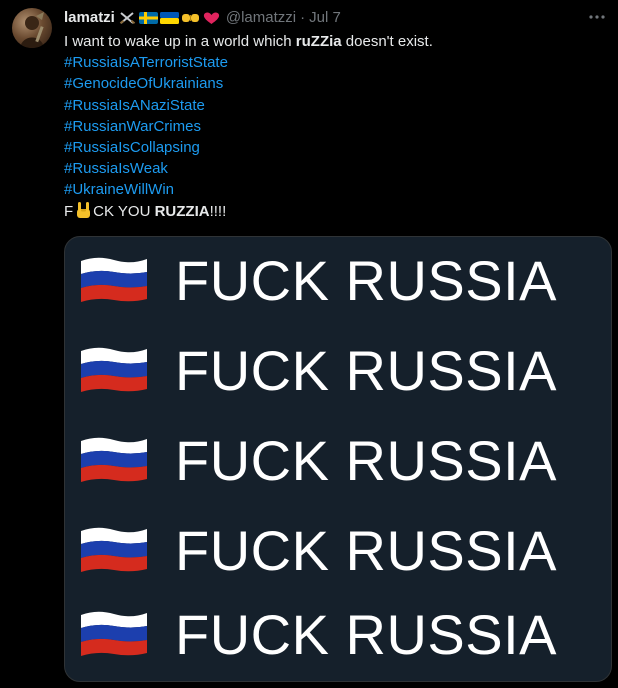 Image resolution: width=618 pixels, height=688 pixels. Describe the element at coordinates (69, 211) in the screenshot. I see `text-segment: F` at that location.